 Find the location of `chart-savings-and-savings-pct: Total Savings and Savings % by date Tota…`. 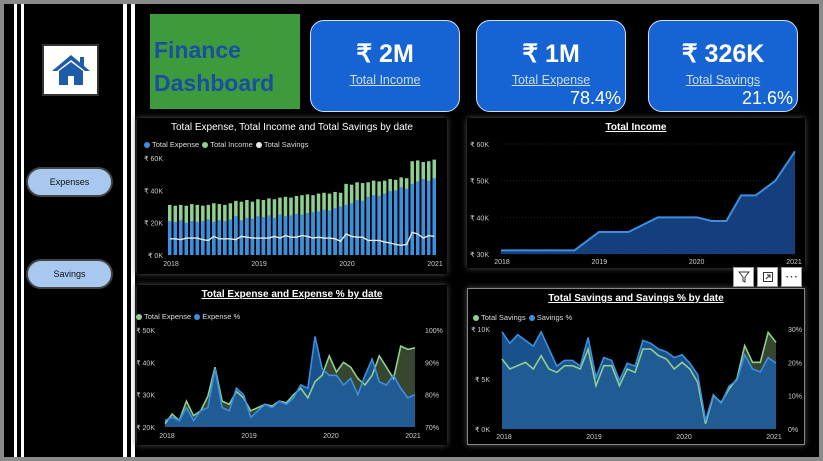

chart-savings-and-savings-pct: Total Savings and Savings % by date Tota… is located at coordinates (636, 366).